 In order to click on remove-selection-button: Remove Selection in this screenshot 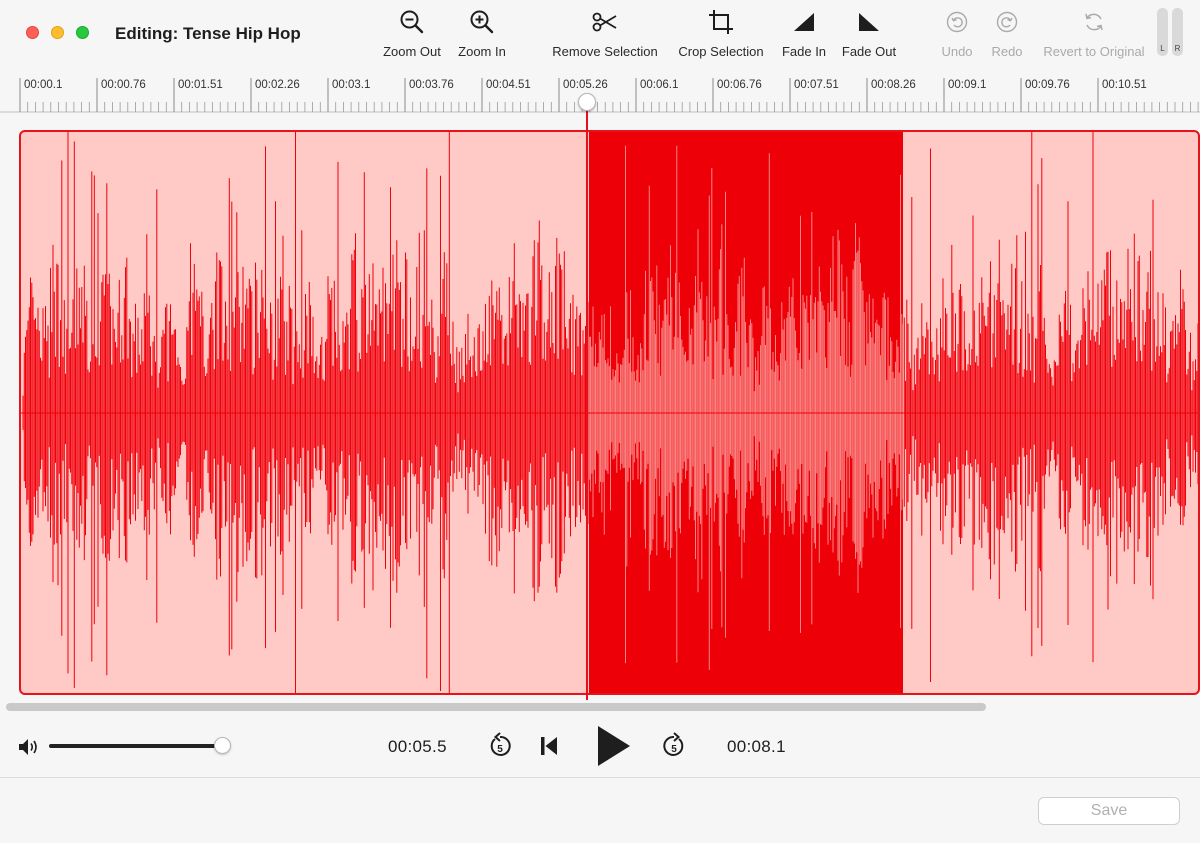, I will do `click(605, 35)`.